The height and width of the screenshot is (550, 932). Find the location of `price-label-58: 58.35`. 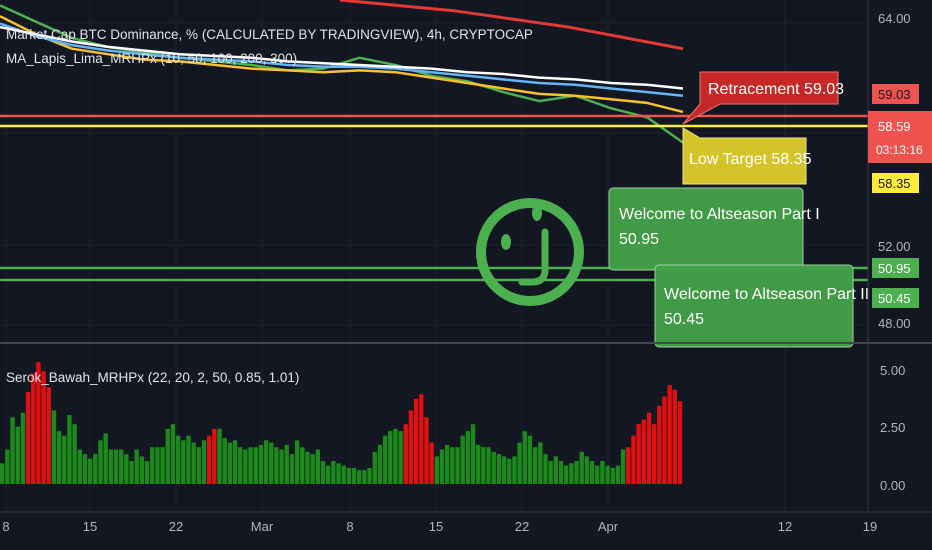

price-label-58: 58.35 is located at coordinates (894, 183).